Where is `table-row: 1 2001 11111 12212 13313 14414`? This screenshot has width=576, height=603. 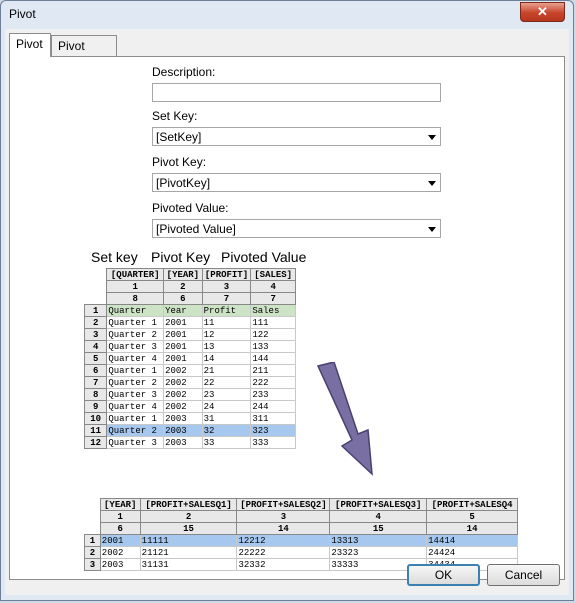
table-row: 1 2001 11111 12212 13313 14414 is located at coordinates (301, 540).